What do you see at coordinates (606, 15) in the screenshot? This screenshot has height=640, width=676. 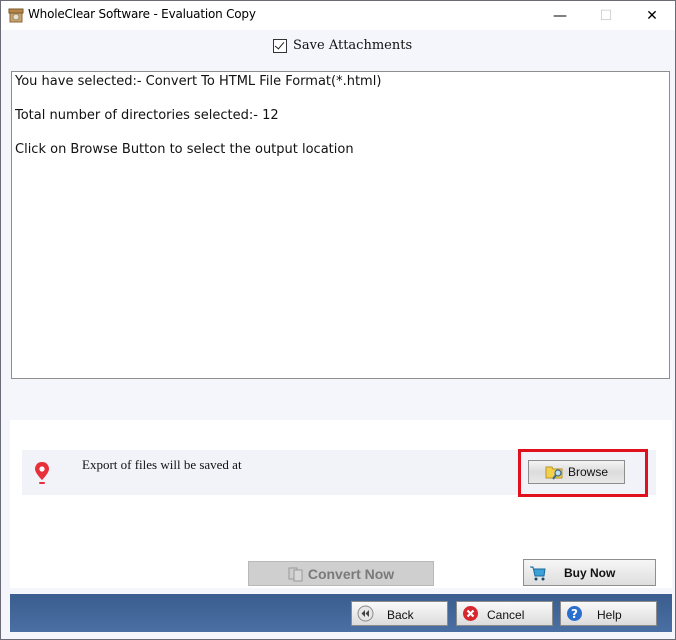 I see `maximize-button: ☐` at bounding box center [606, 15].